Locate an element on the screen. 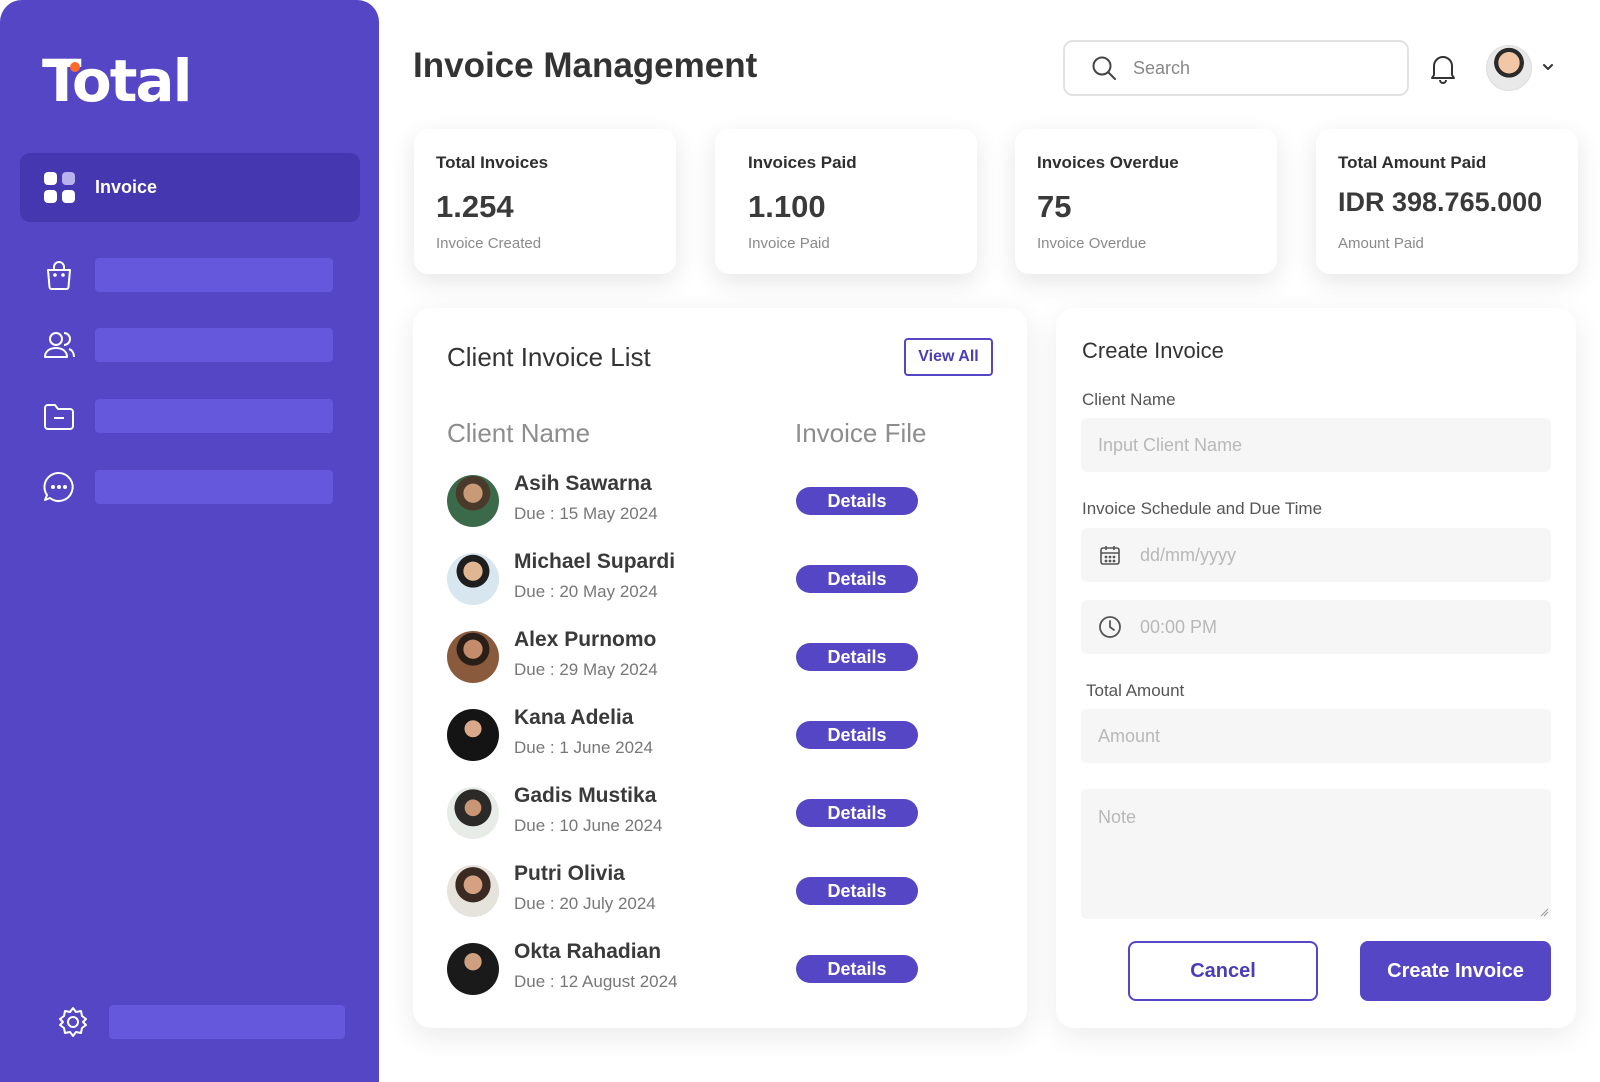 Image resolution: width=1600 pixels, height=1082 pixels. total-amount-label: Total Amount is located at coordinates (1135, 690).